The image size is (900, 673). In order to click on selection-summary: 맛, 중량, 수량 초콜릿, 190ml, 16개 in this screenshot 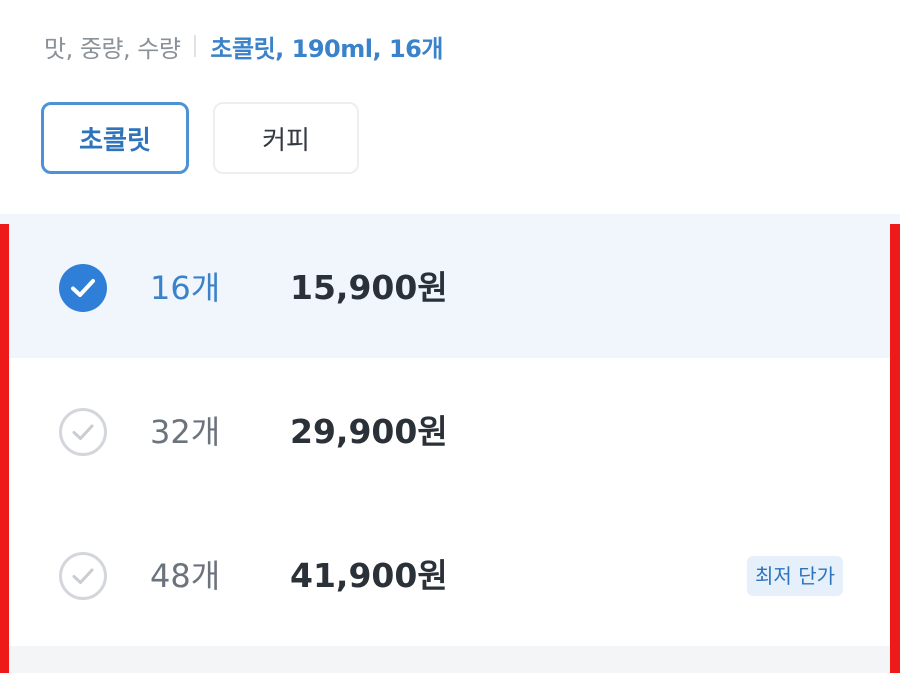, I will do `click(243, 46)`.